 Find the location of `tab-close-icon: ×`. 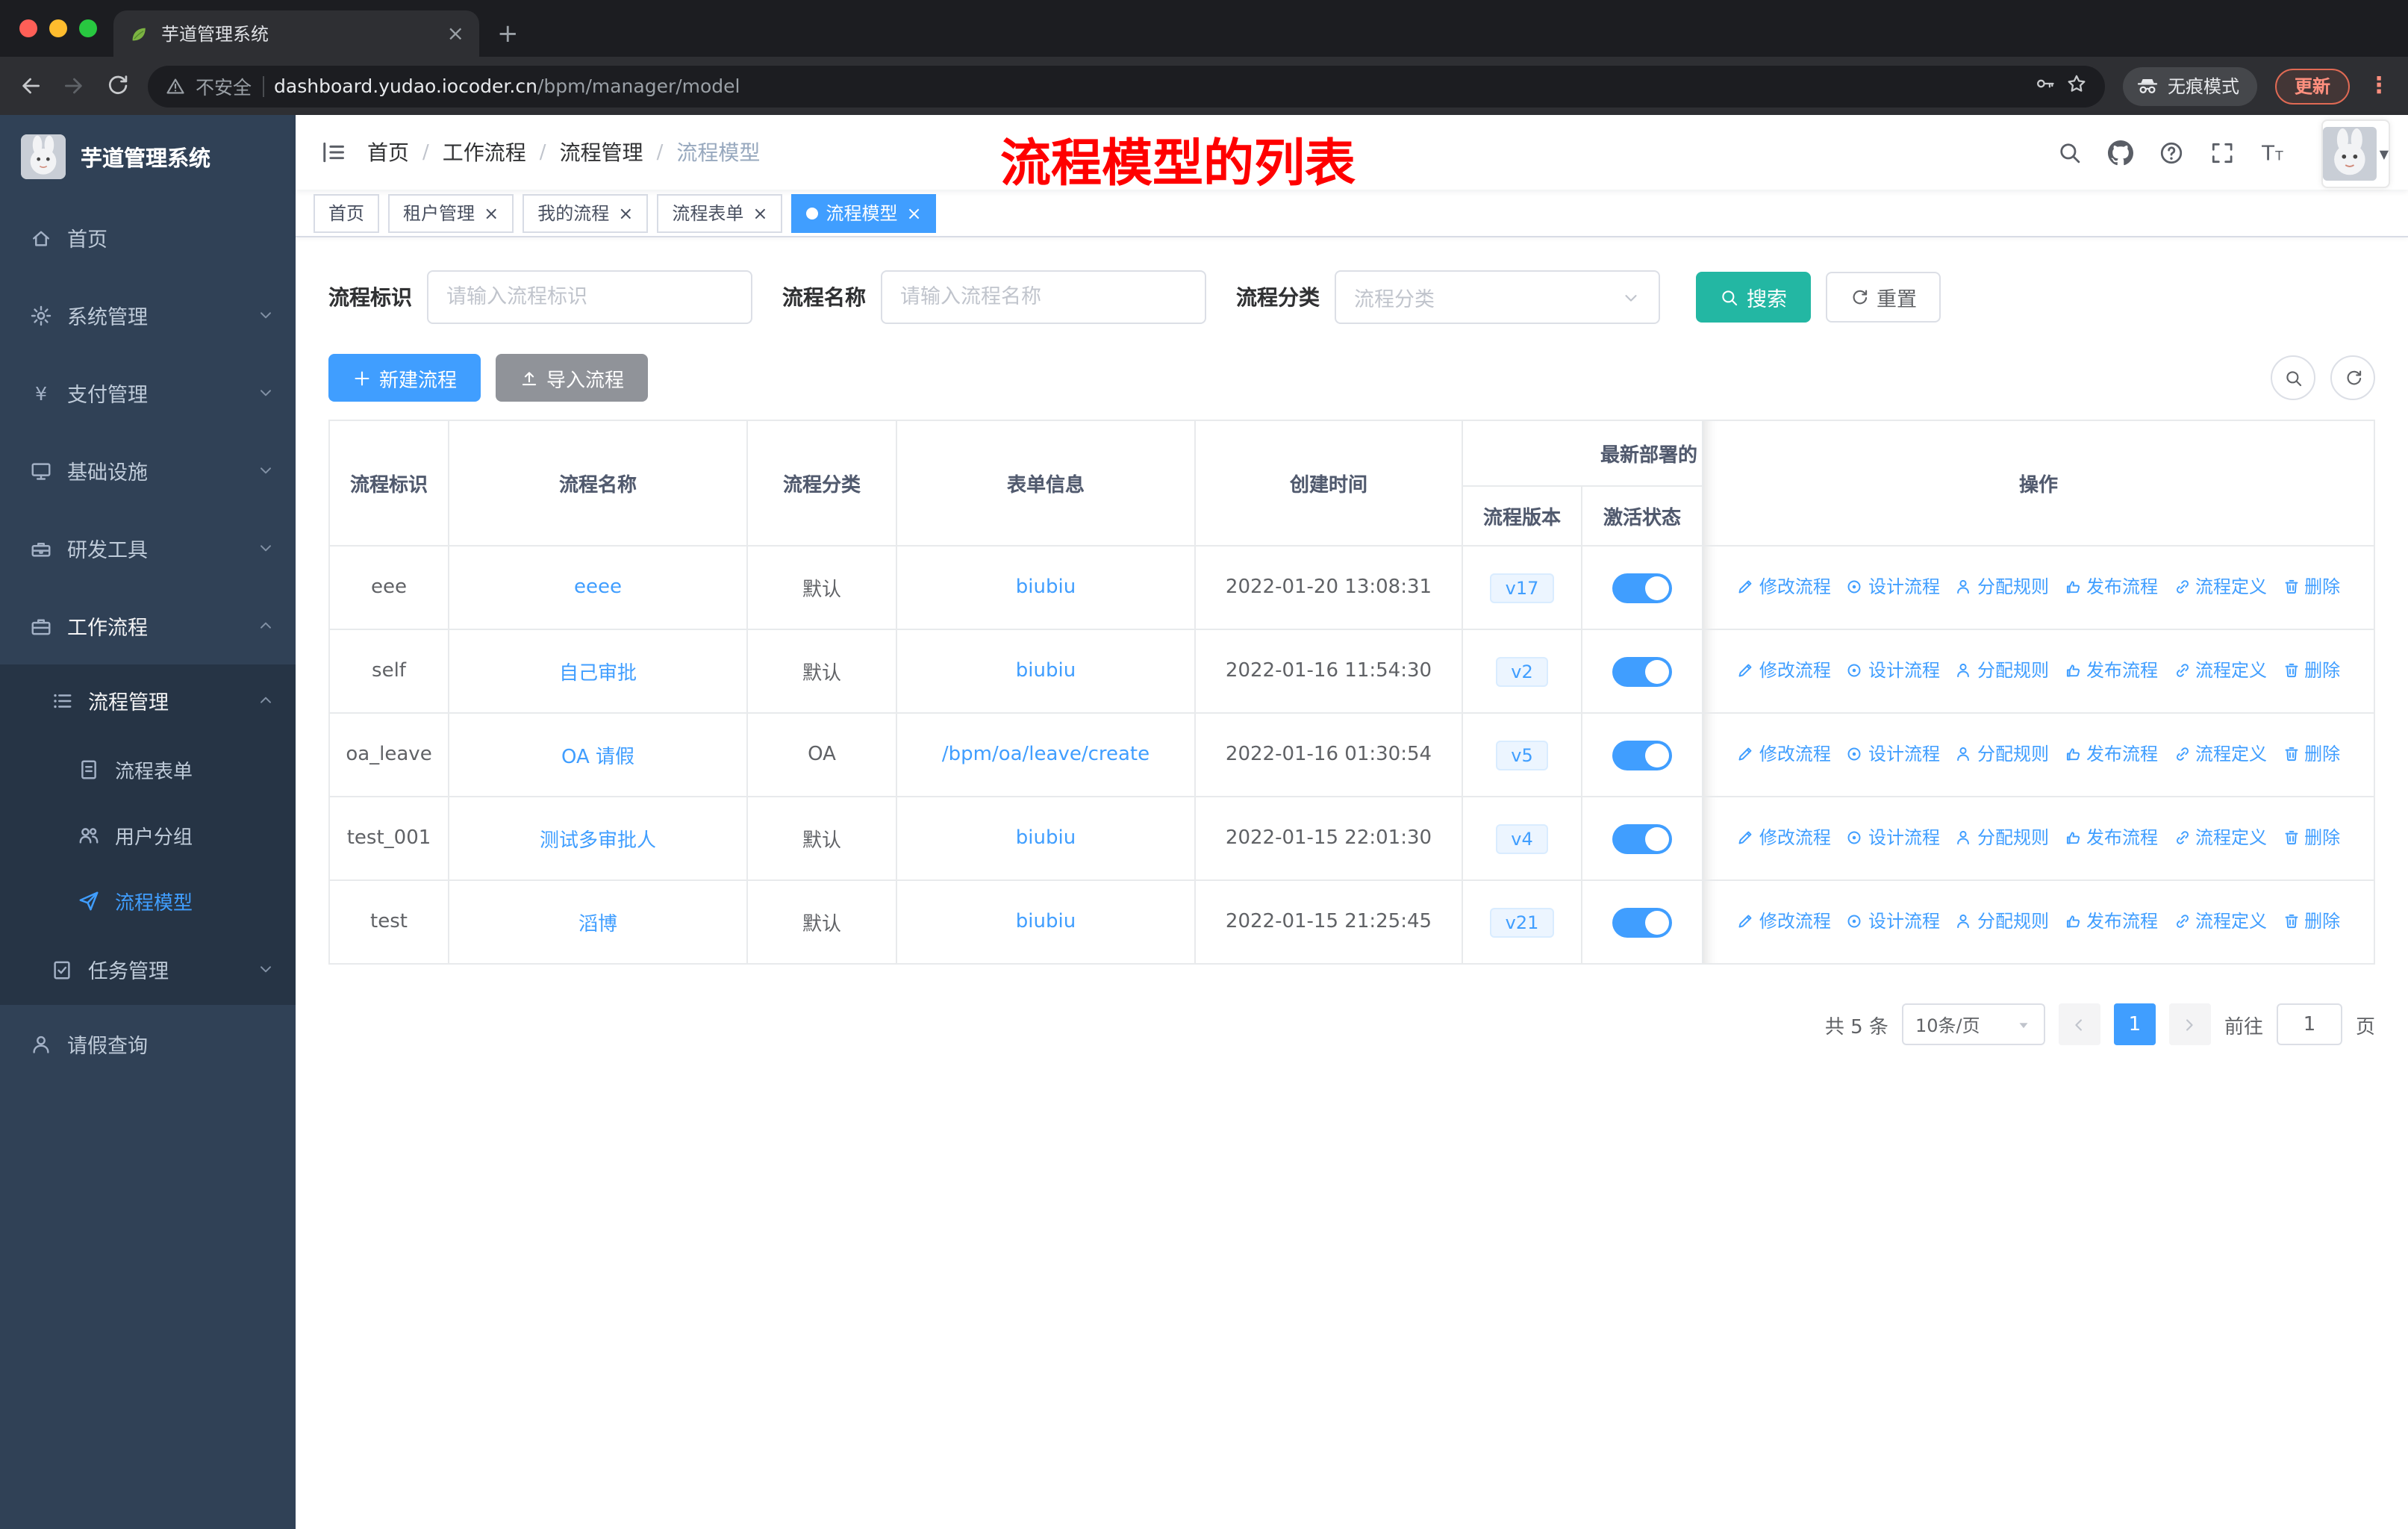

tab-close-icon: × is located at coordinates (455, 33).